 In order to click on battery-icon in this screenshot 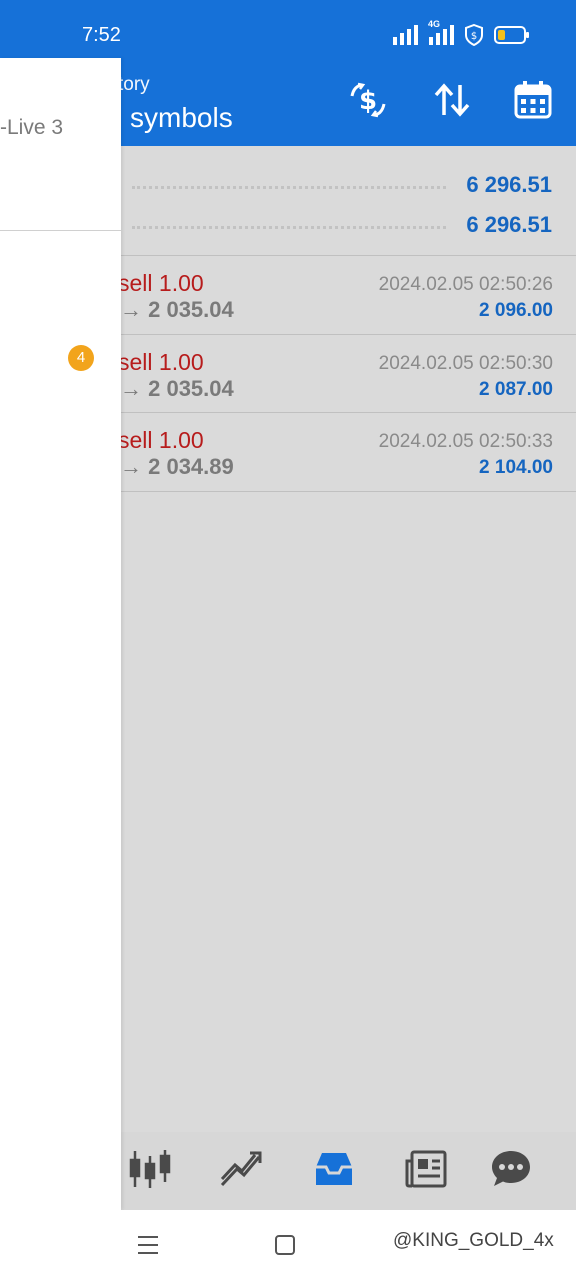, I will do `click(512, 37)`.